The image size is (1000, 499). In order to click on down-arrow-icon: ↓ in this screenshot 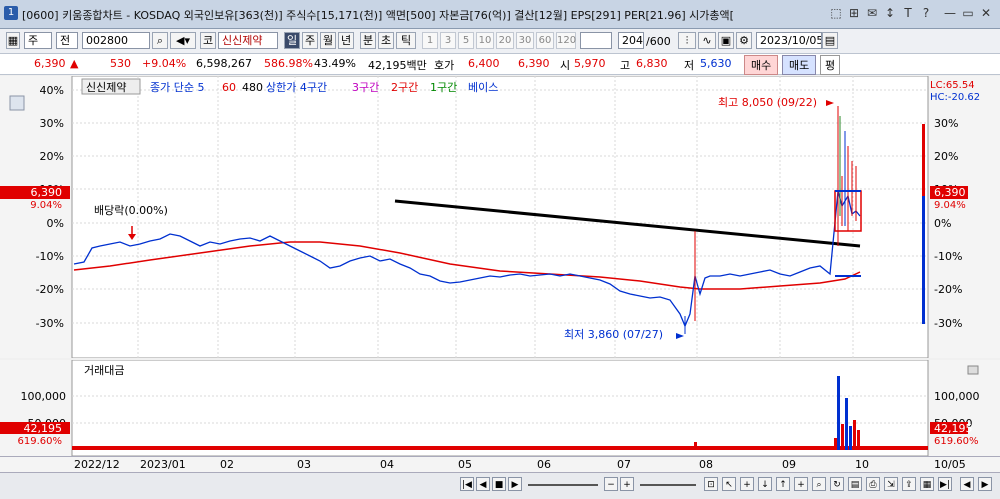, I will do `click(765, 484)`.